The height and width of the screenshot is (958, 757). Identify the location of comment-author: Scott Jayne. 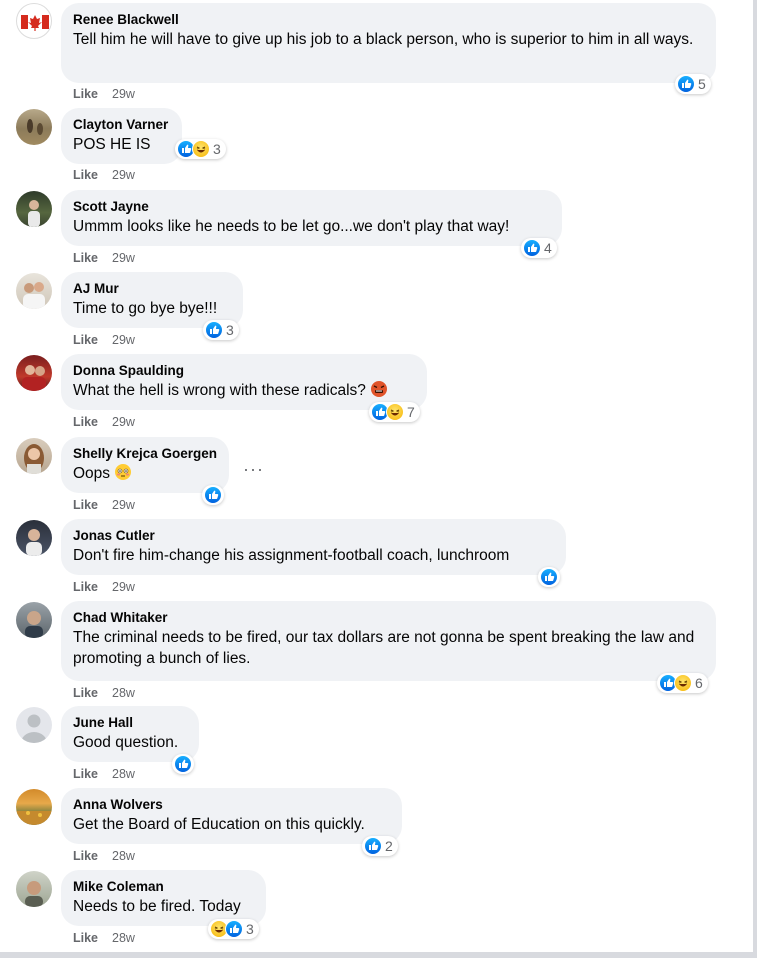
(311, 207).